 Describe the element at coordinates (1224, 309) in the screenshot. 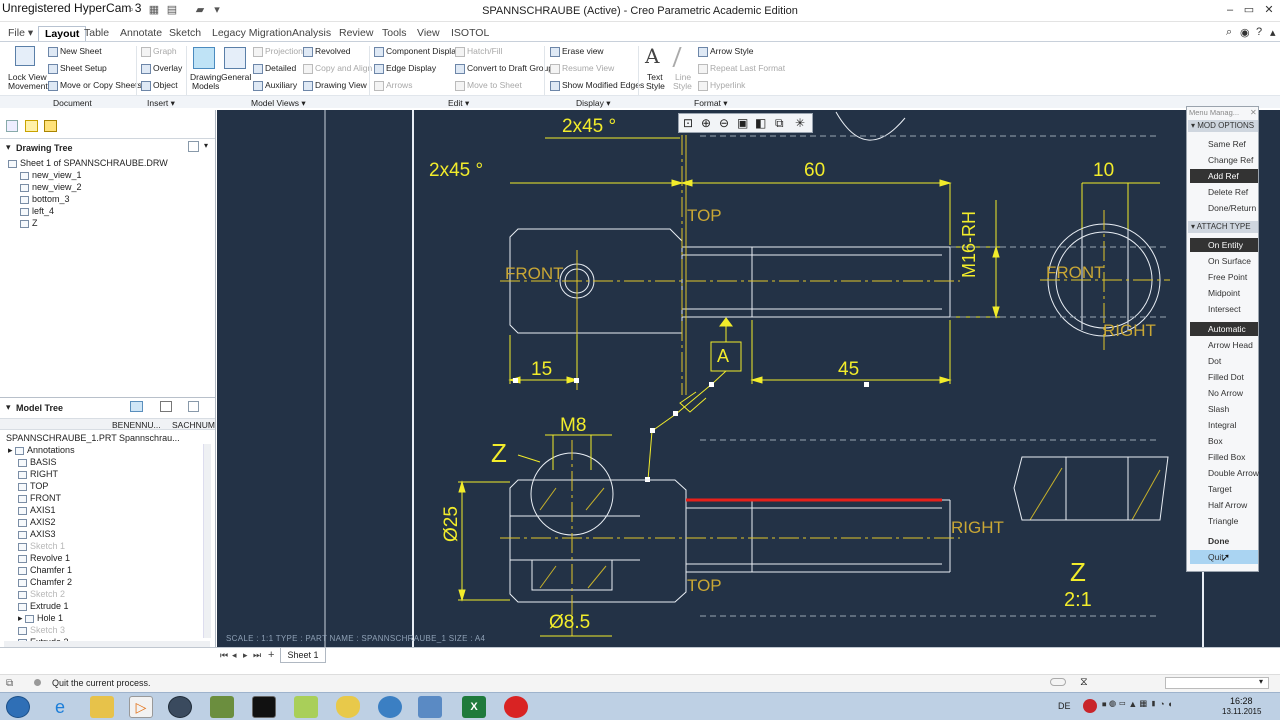

I see `attach-type-item: Intersect` at that location.